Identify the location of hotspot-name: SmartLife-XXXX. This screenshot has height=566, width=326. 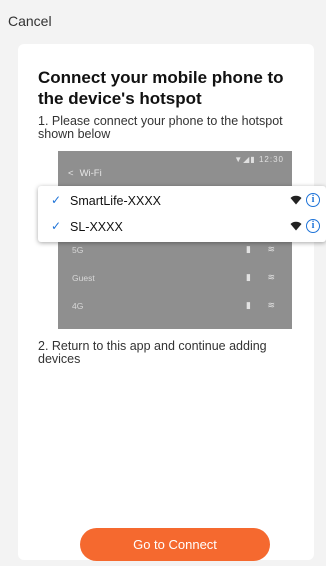
(116, 201).